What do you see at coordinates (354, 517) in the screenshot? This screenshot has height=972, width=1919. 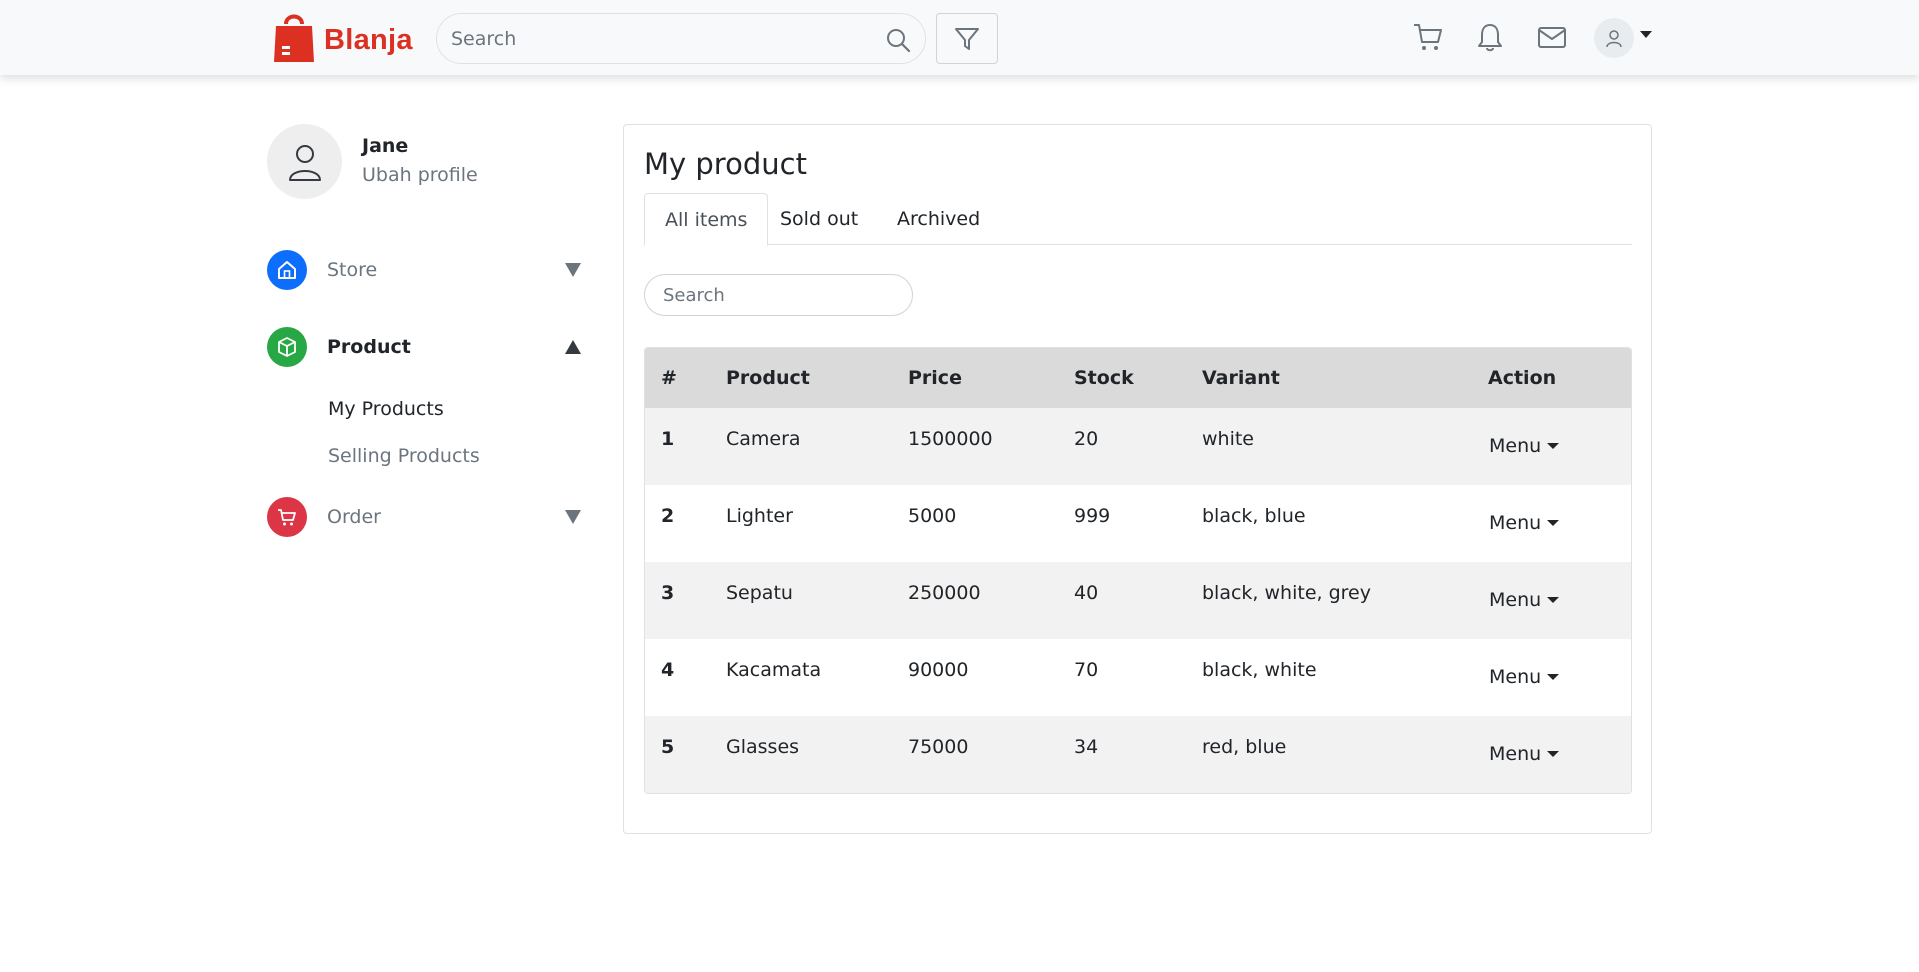 I see `sidebar-item-label: Order` at bounding box center [354, 517].